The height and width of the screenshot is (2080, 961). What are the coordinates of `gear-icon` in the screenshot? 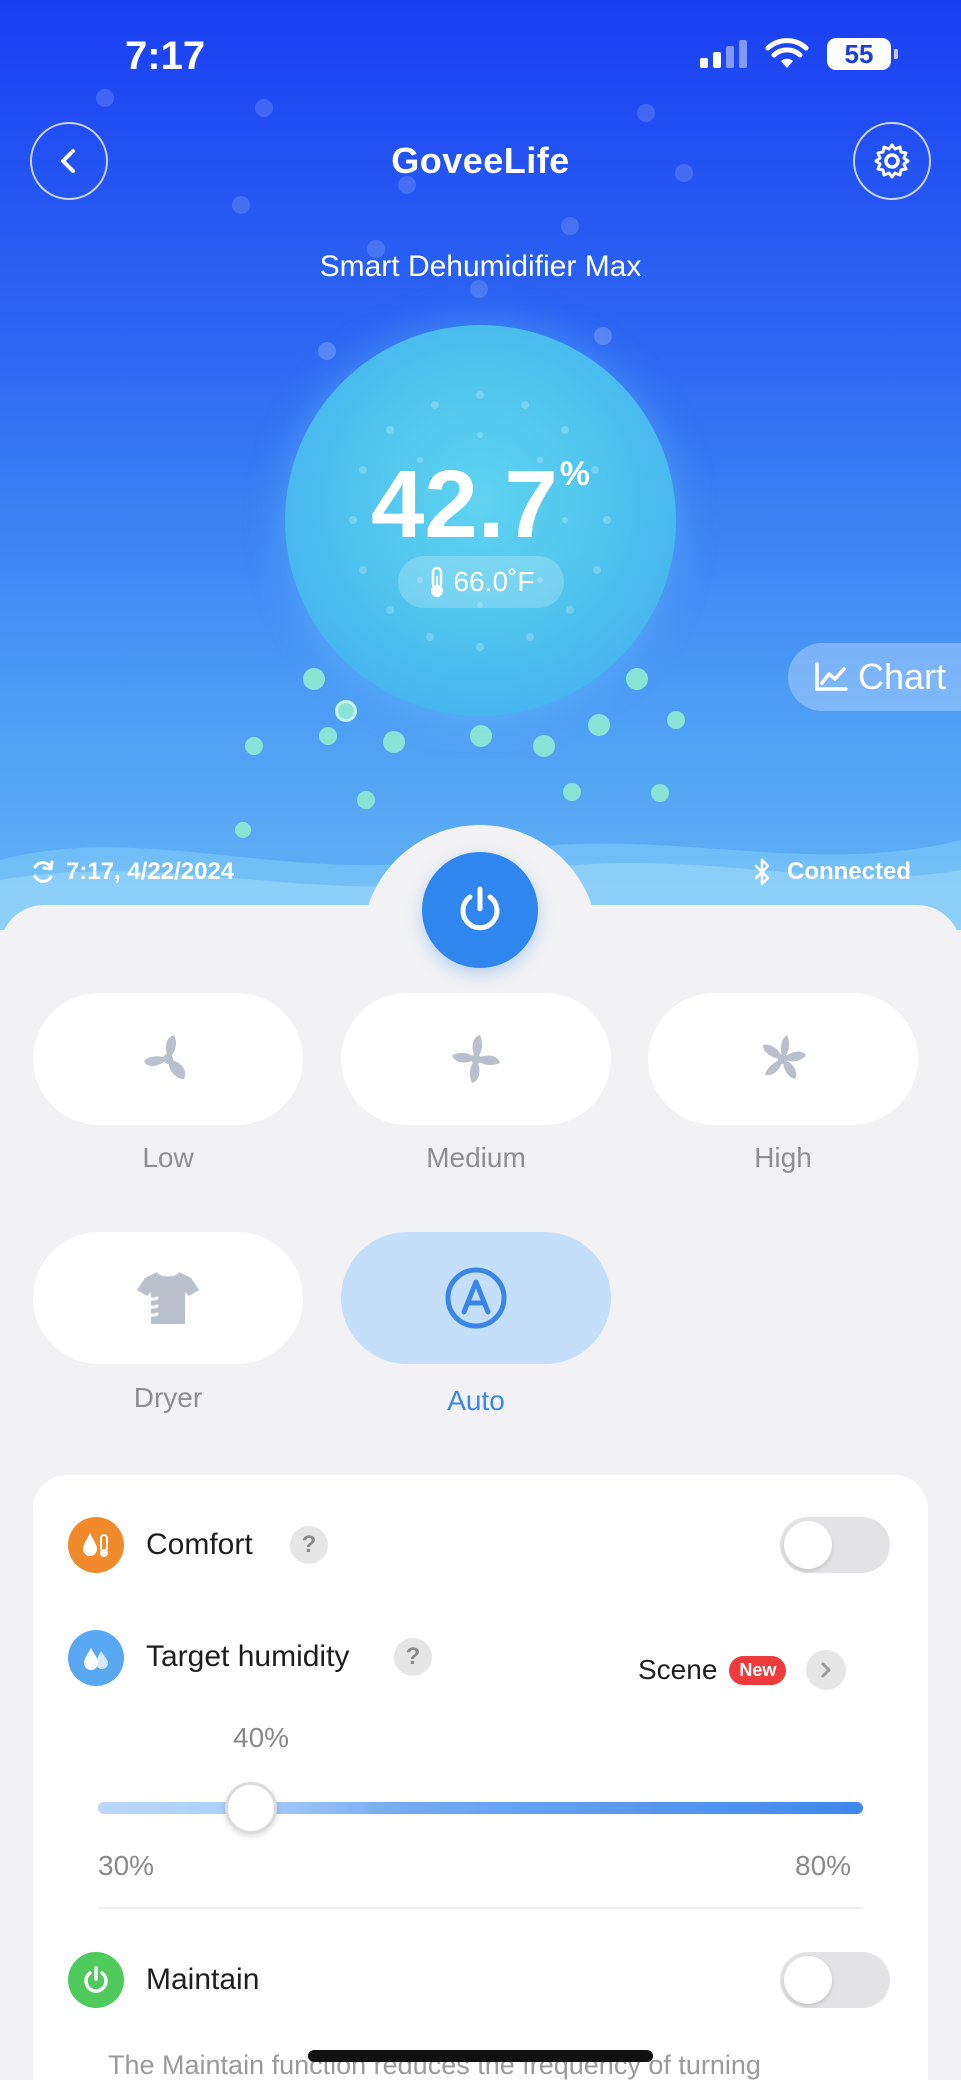 It's located at (892, 161).